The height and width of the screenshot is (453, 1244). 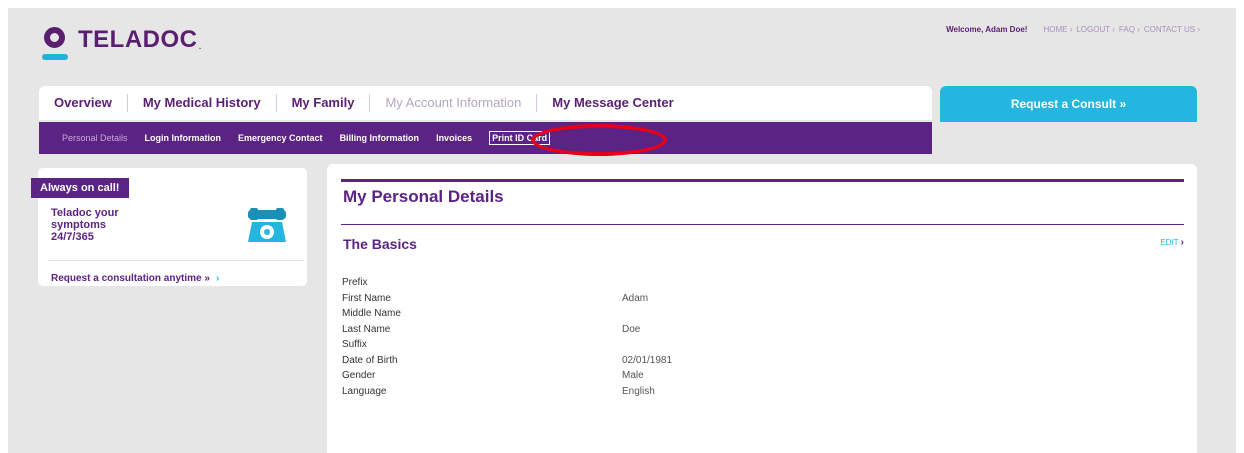 I want to click on teladoc-logo: TELADOC ., so click(x=122, y=43).